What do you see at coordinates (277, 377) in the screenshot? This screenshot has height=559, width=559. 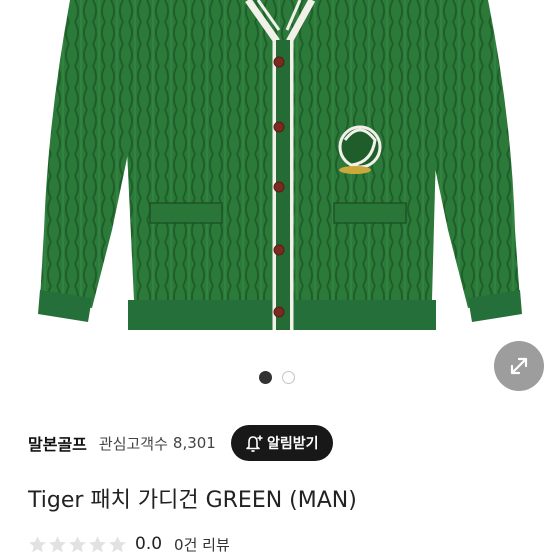 I see `gallery-pagination` at bounding box center [277, 377].